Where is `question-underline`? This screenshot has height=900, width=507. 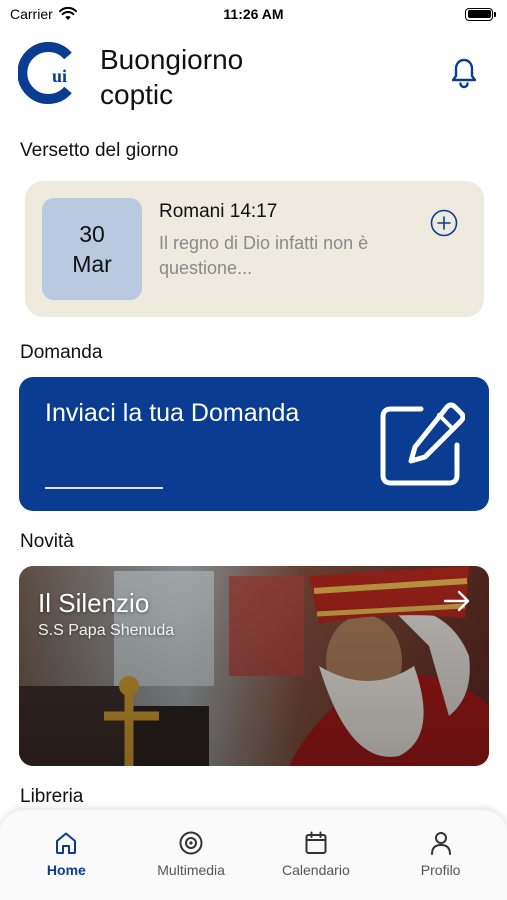
question-underline is located at coordinates (104, 488).